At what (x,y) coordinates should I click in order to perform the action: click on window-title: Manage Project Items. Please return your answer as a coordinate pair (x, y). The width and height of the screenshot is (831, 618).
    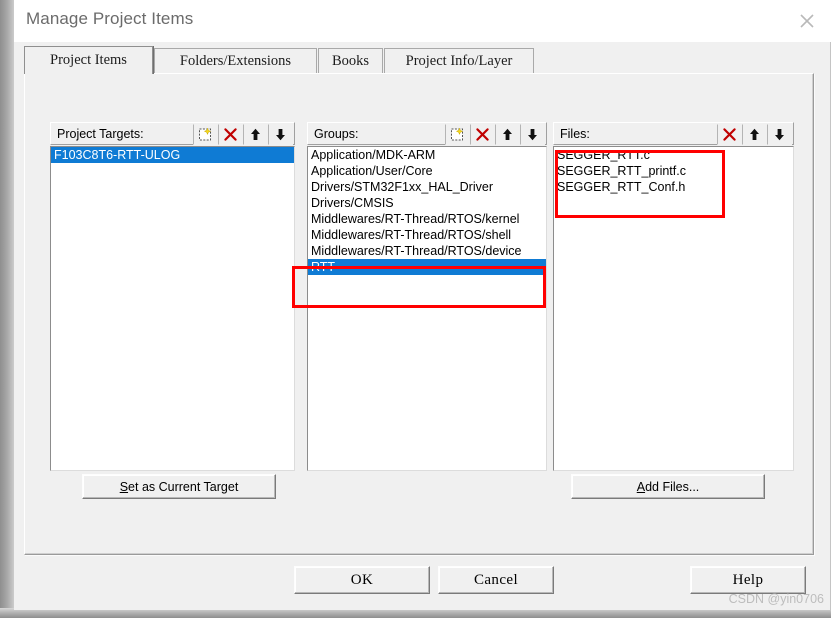
    Looking at the image, I should click on (110, 18).